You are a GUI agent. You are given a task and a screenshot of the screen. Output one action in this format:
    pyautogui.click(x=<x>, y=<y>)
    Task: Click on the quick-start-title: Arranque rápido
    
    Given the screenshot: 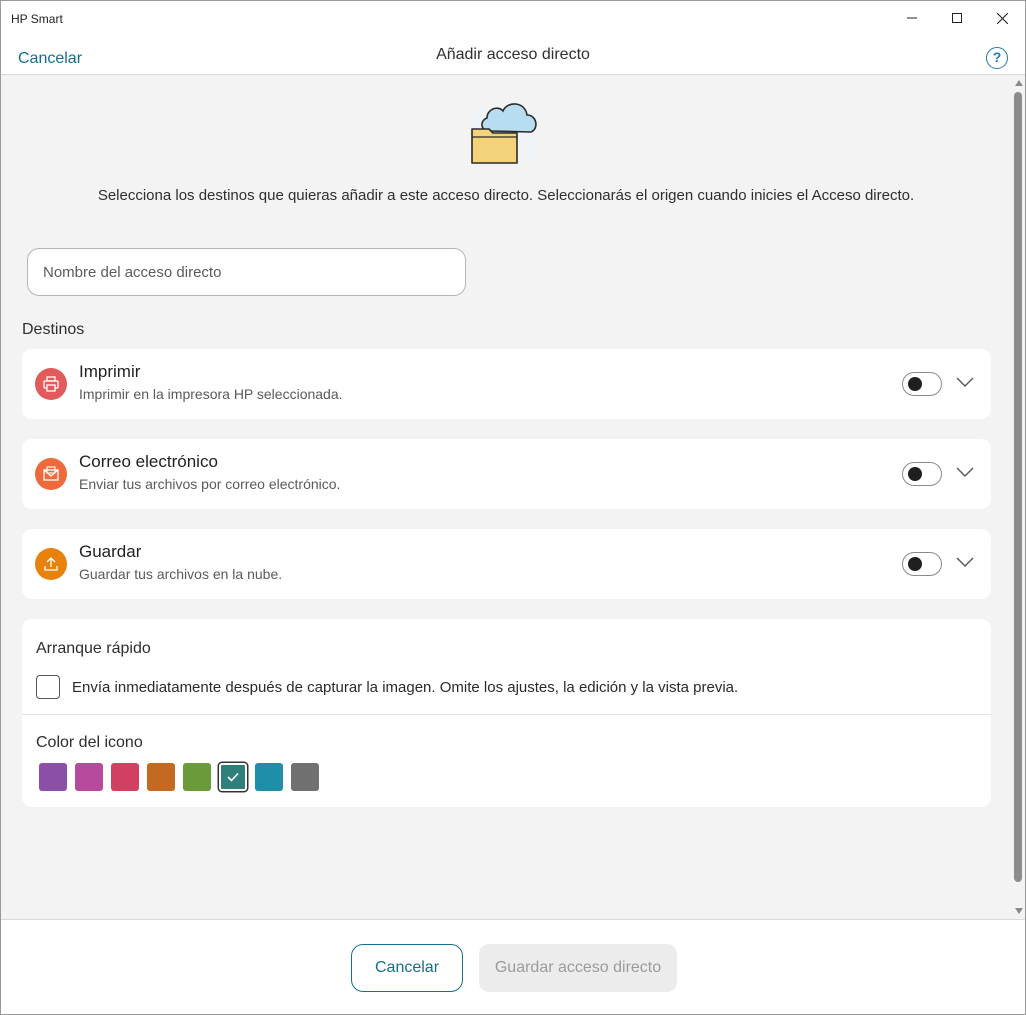 What is the action you would take?
    pyautogui.click(x=93, y=648)
    